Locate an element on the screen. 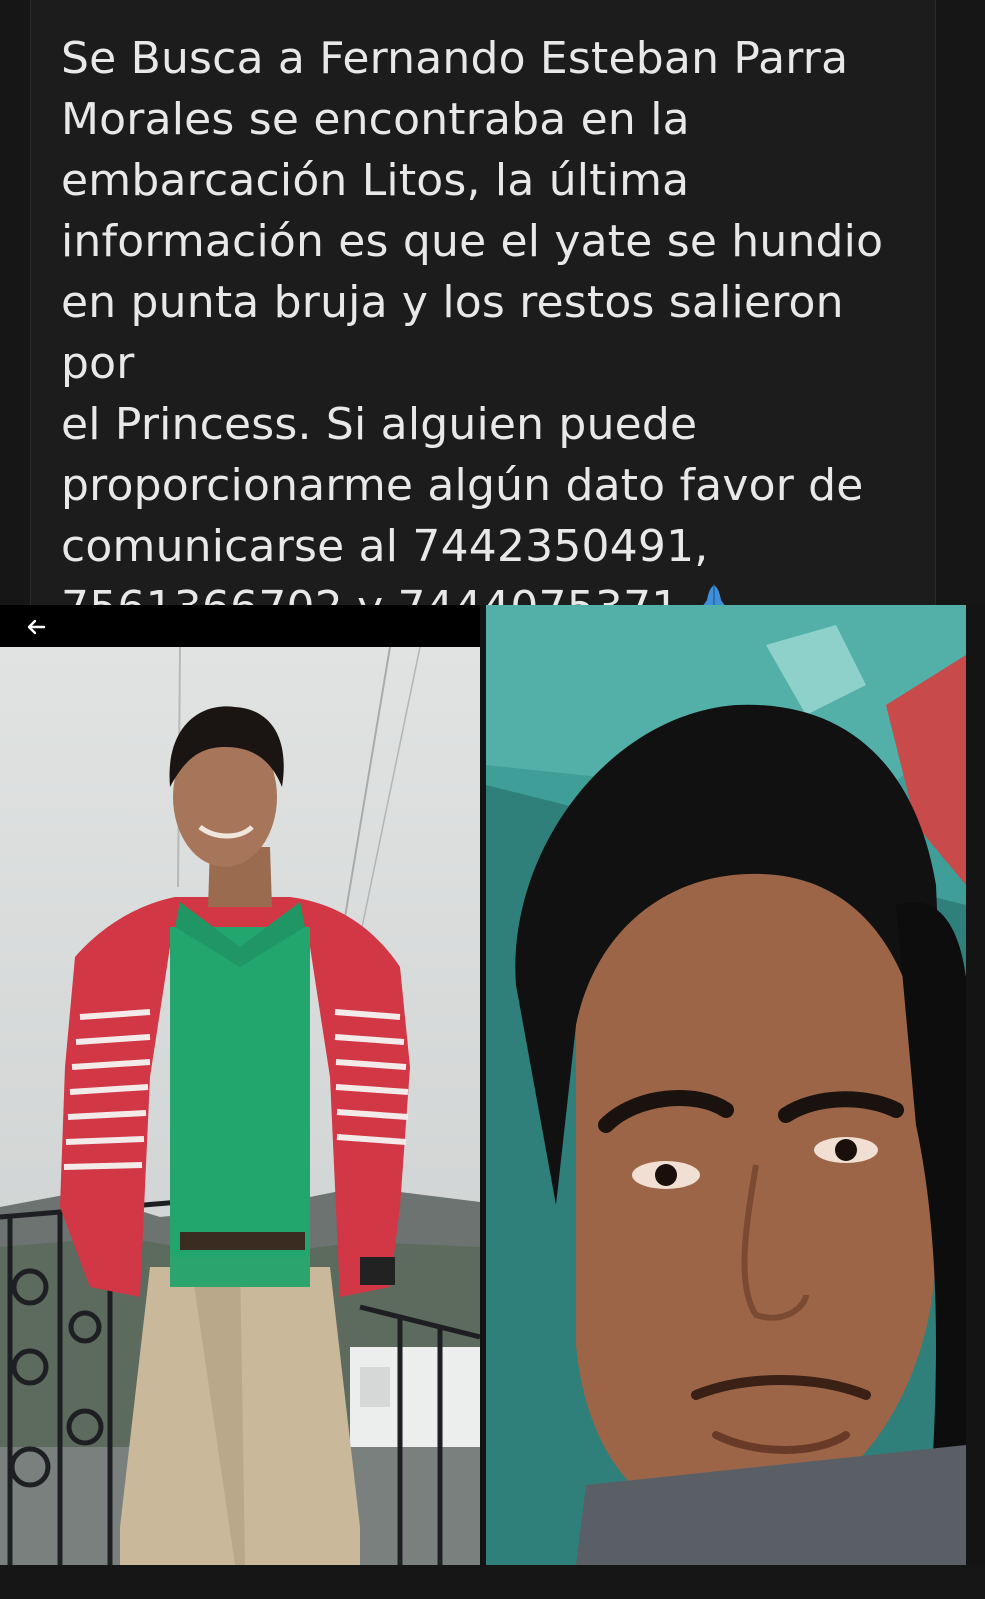 The height and width of the screenshot is (1599, 985). post-line: comunicarse al 7442350491, is located at coordinates (385, 546).